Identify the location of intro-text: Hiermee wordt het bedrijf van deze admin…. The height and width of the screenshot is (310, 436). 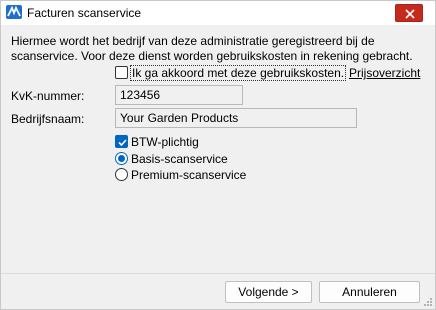
(216, 49).